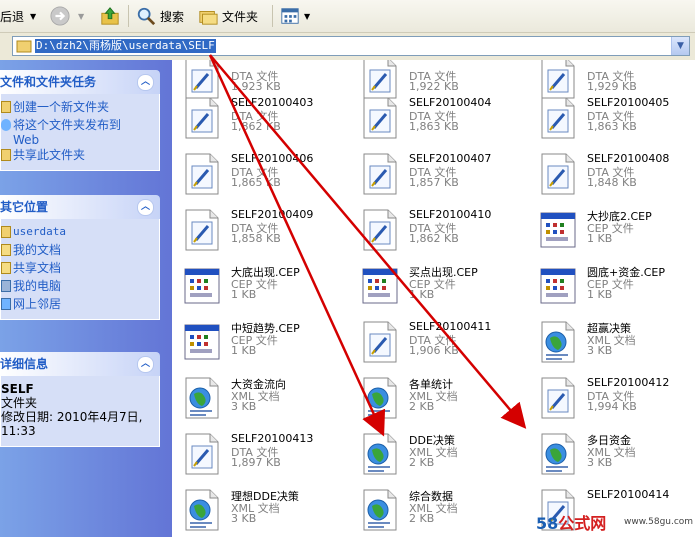 The width and height of the screenshot is (695, 537). I want to click on task-share-folder: 共享此文件夹, so click(80, 155).